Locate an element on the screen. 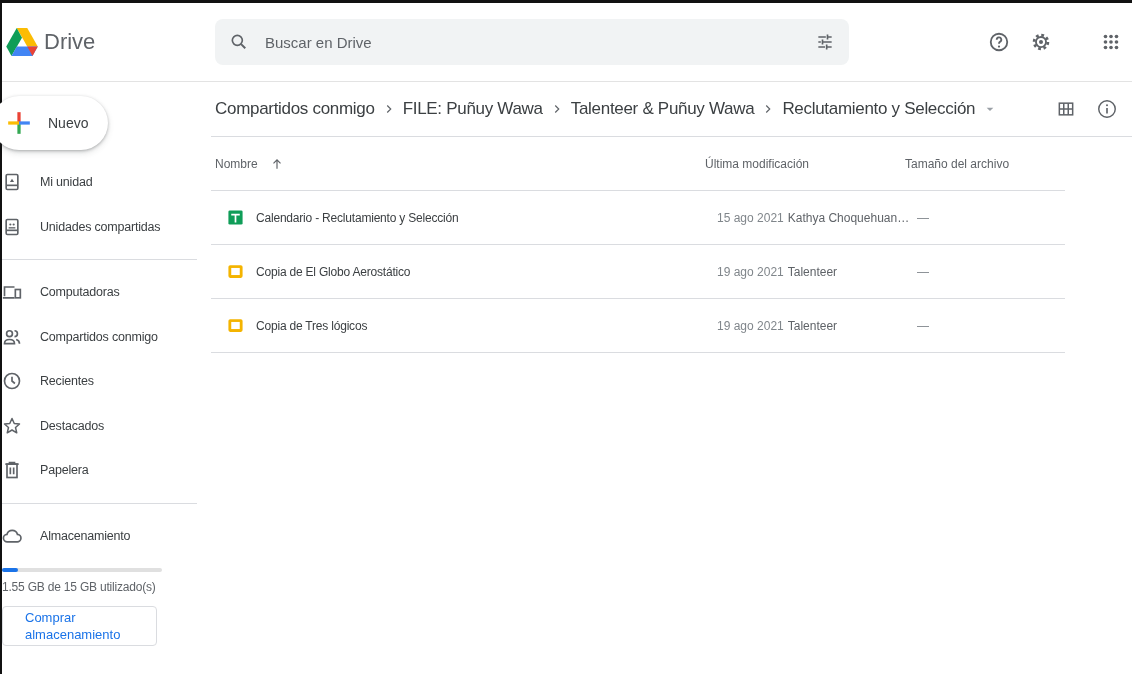 The width and height of the screenshot is (1132, 677). sidebar-item: Destacados is located at coordinates (99, 425).